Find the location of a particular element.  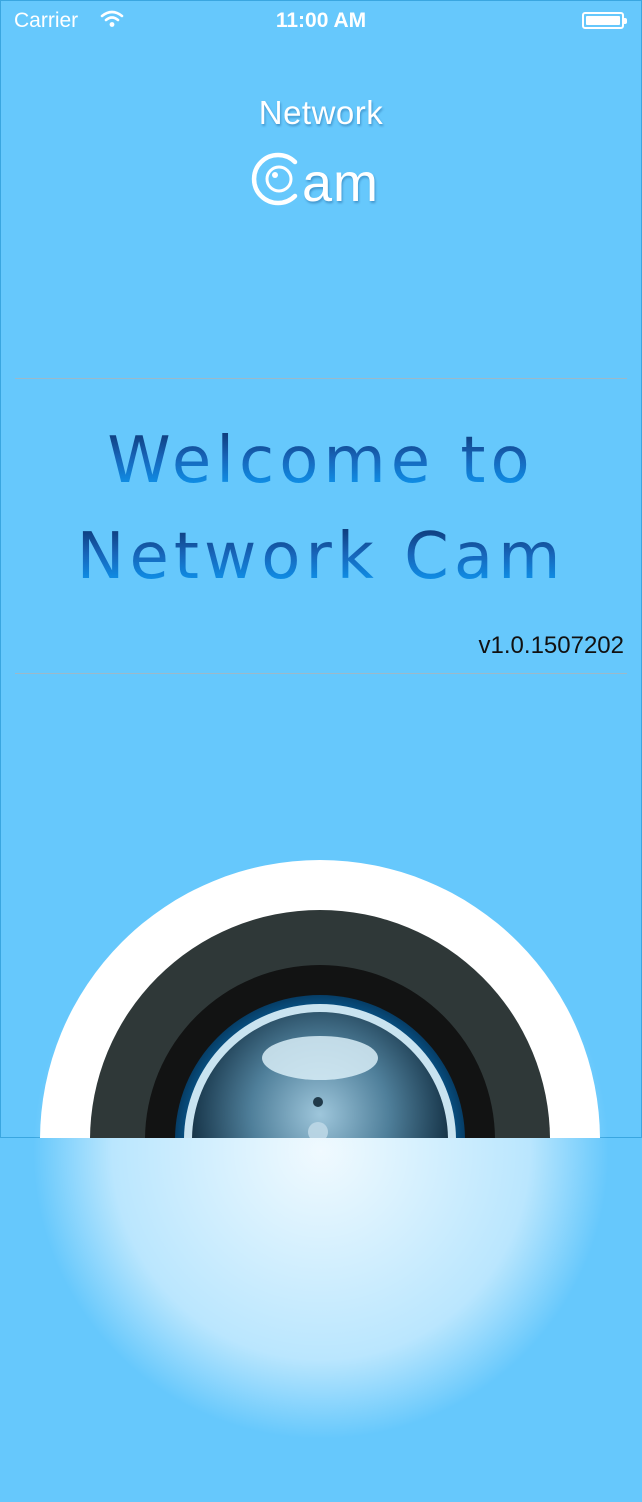

status-time: 11:00 AM is located at coordinates (321, 20).